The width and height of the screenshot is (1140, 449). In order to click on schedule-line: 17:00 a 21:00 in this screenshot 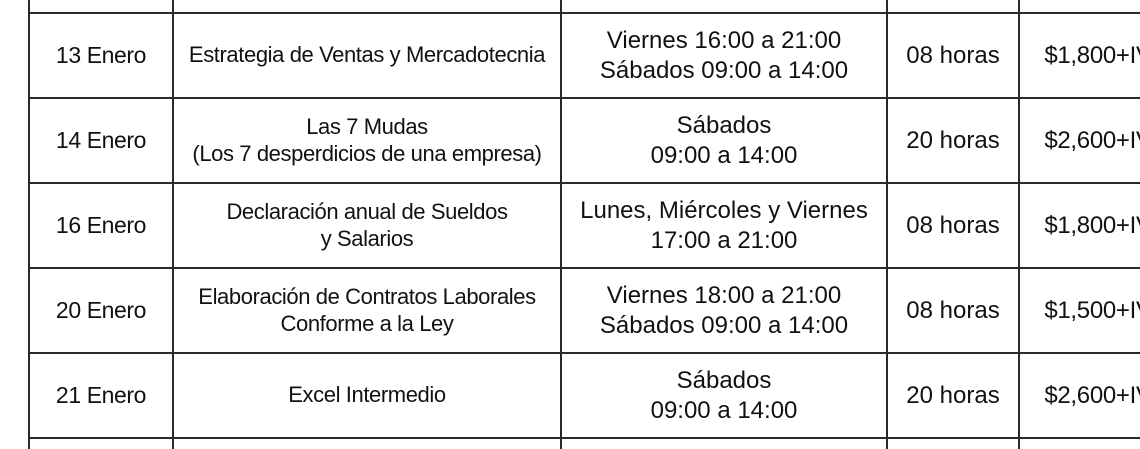, I will do `click(724, 240)`.